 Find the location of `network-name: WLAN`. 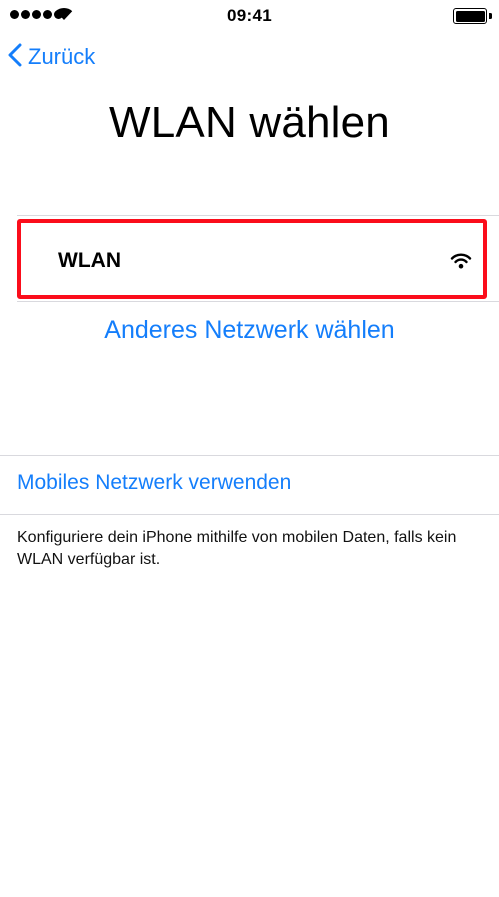

network-name: WLAN is located at coordinates (89, 260).